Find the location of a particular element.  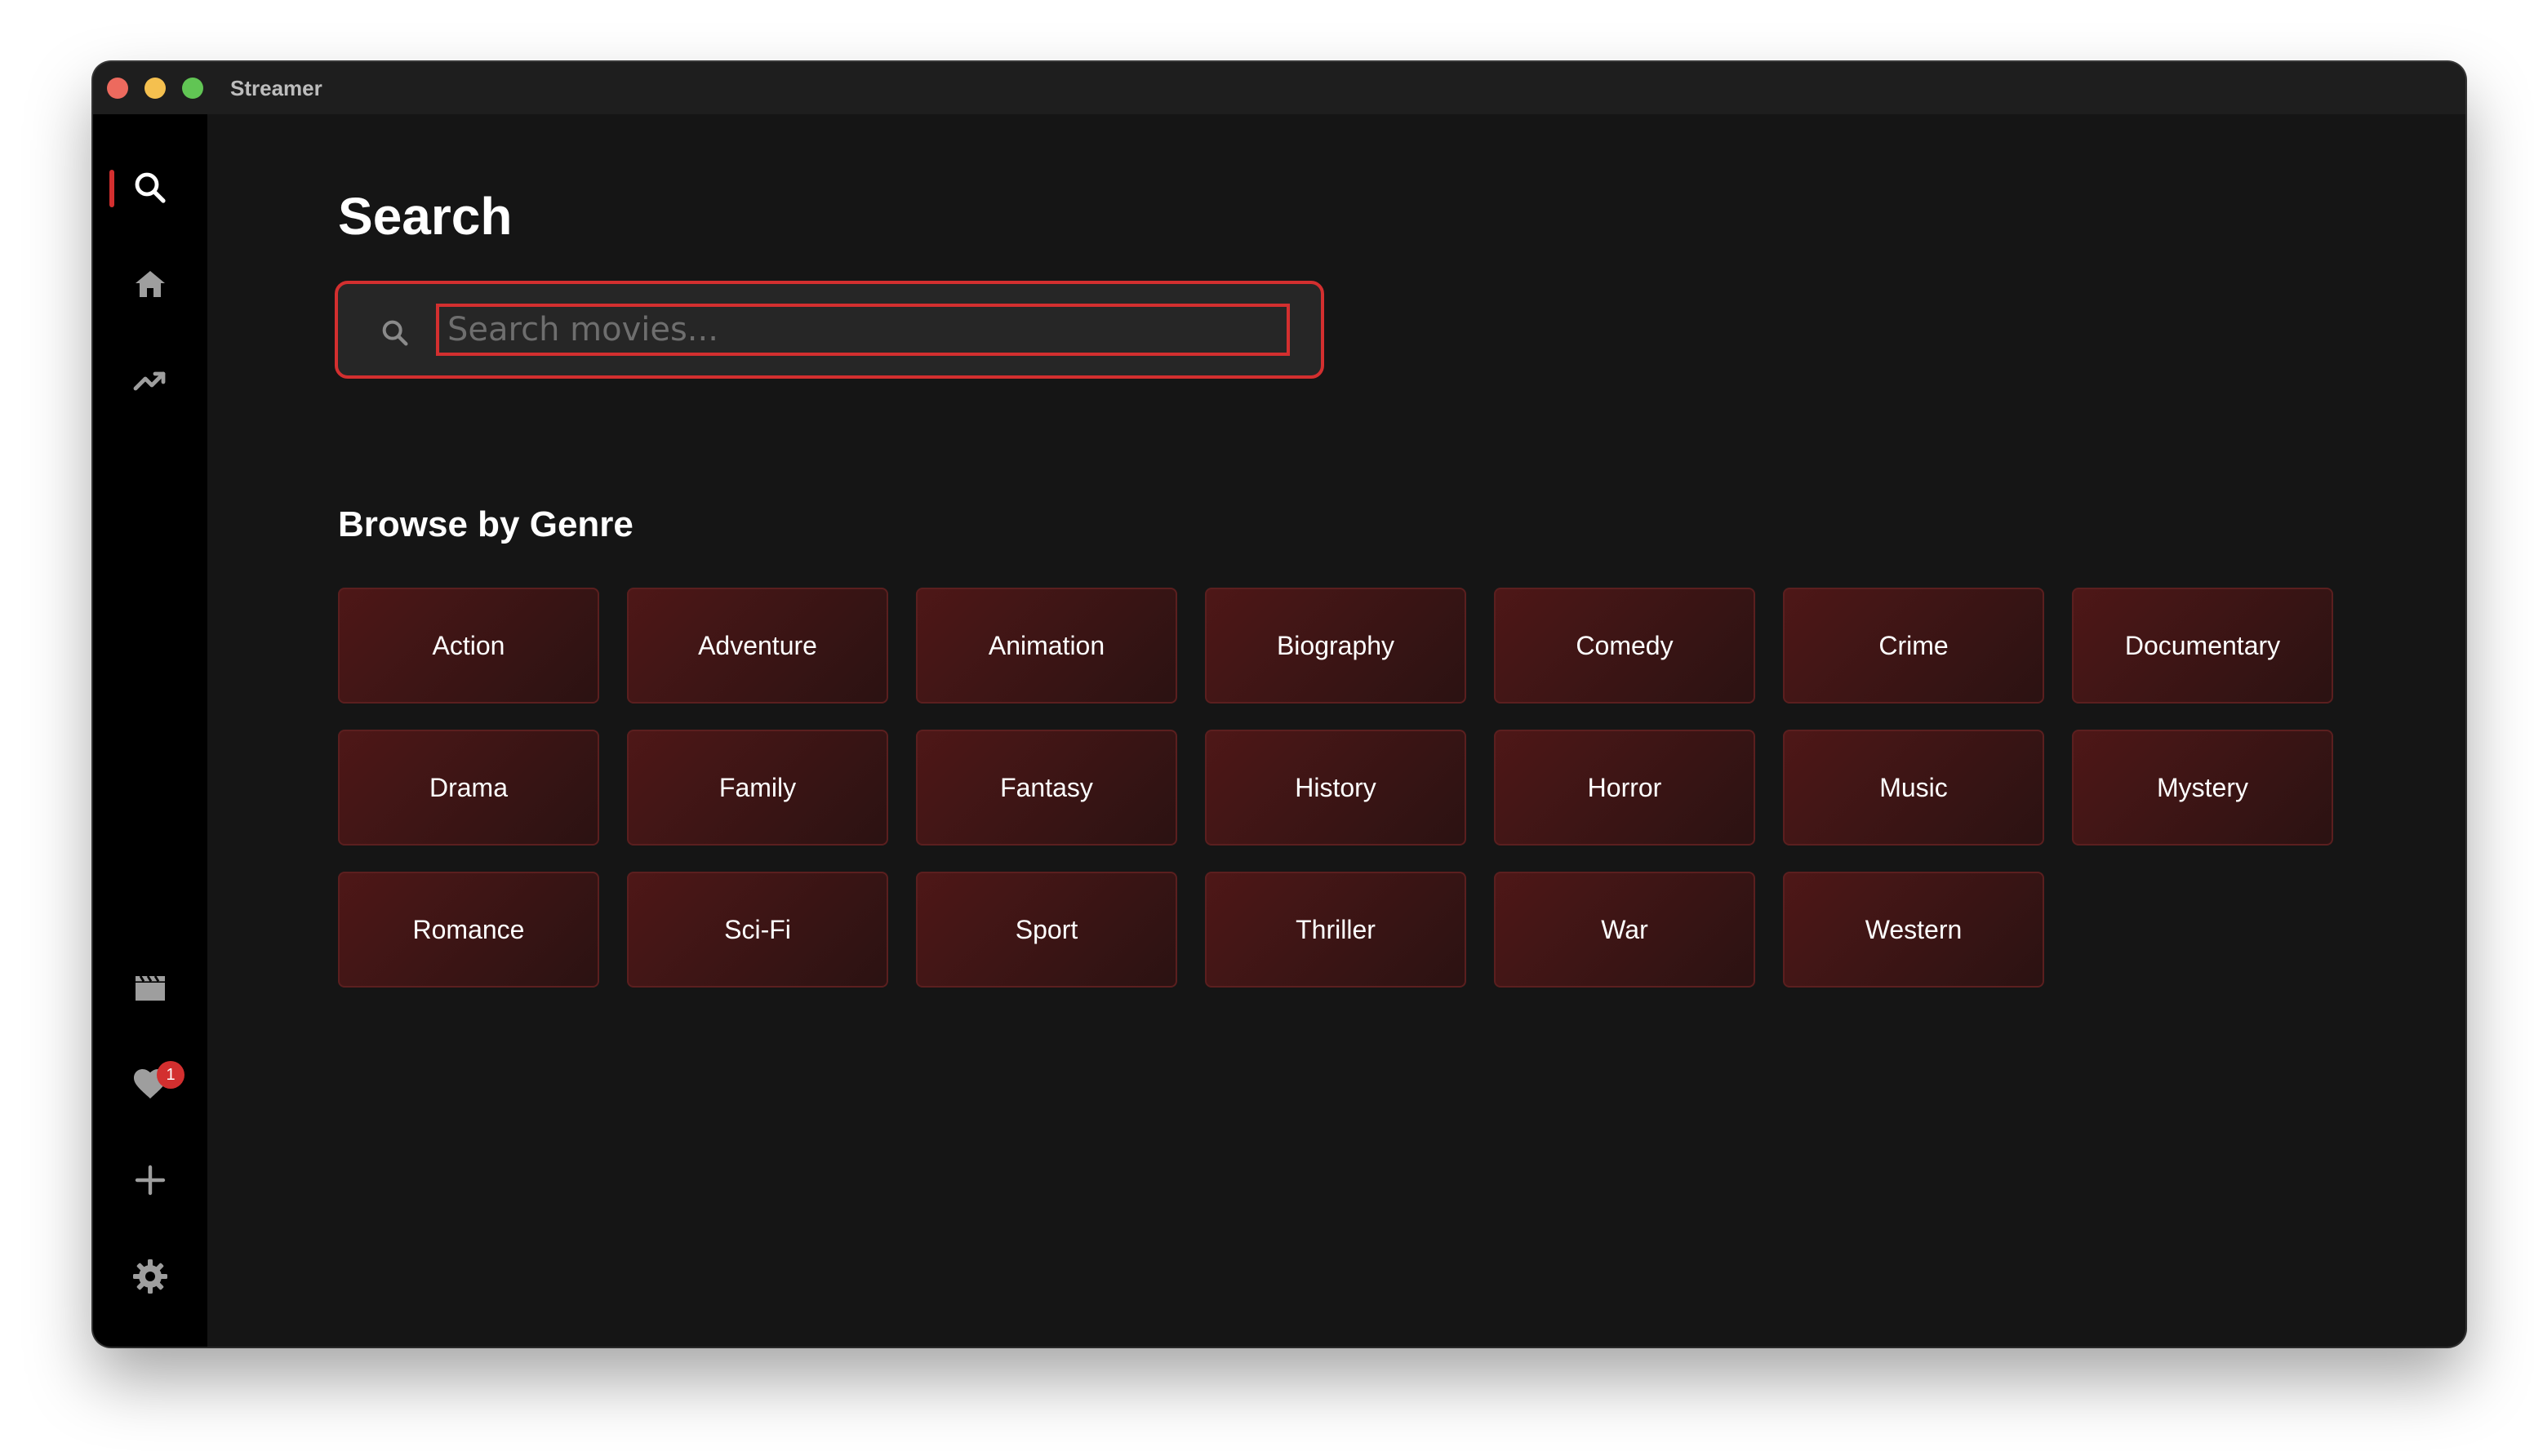

window-title: Streamer is located at coordinates (276, 88).